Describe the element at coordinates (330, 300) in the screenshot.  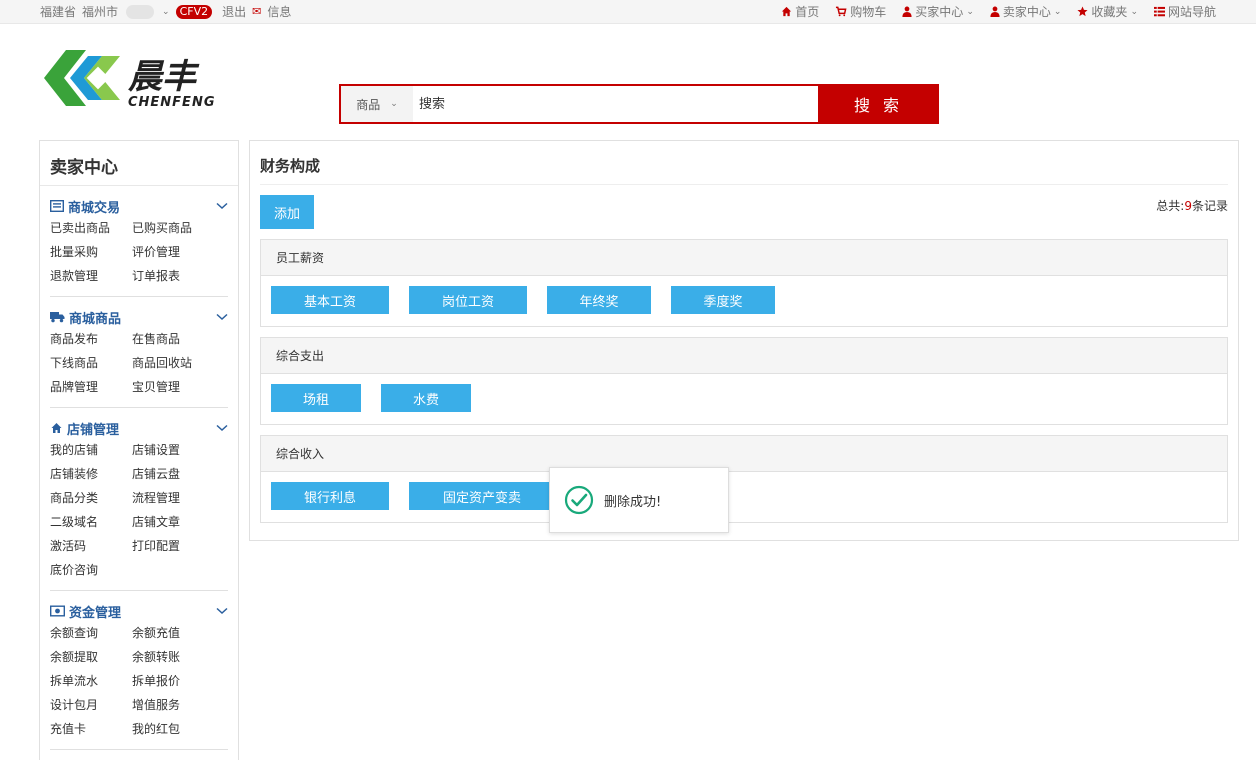
I see `category-item-button: 基本工资` at that location.